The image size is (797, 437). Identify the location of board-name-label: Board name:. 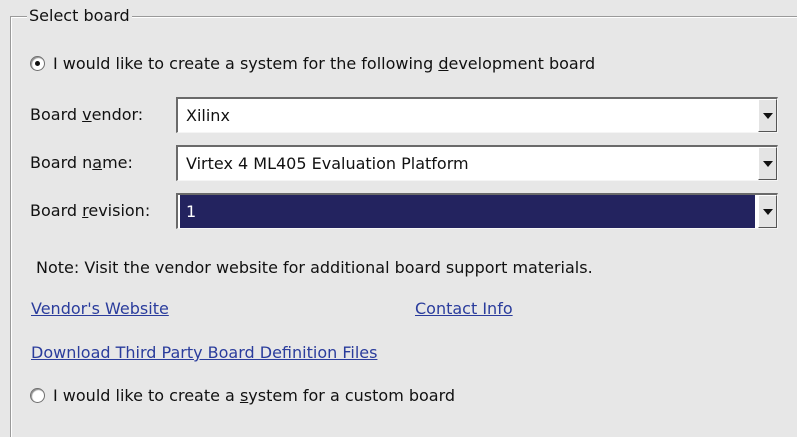
(81, 162).